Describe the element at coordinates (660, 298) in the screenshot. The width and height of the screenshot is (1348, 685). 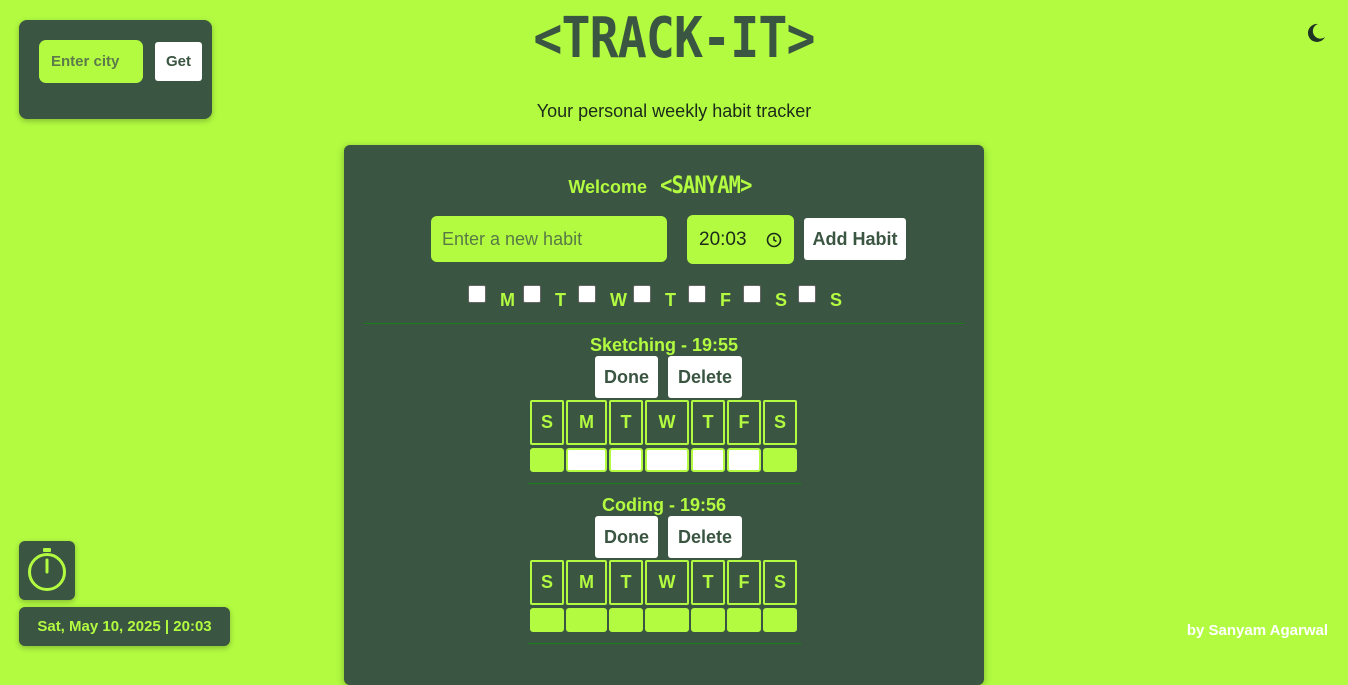
I see `day-selector: M T W T F S S` at that location.